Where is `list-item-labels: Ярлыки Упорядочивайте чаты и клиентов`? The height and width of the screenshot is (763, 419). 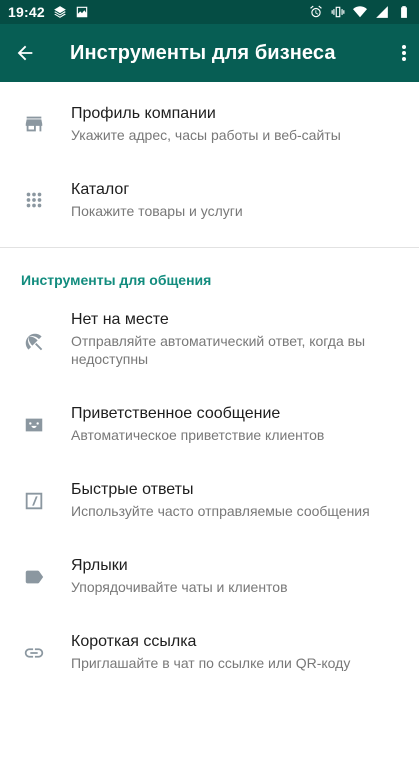 list-item-labels: Ярлыки Упорядочивайте чаты и клиентов is located at coordinates (209, 579).